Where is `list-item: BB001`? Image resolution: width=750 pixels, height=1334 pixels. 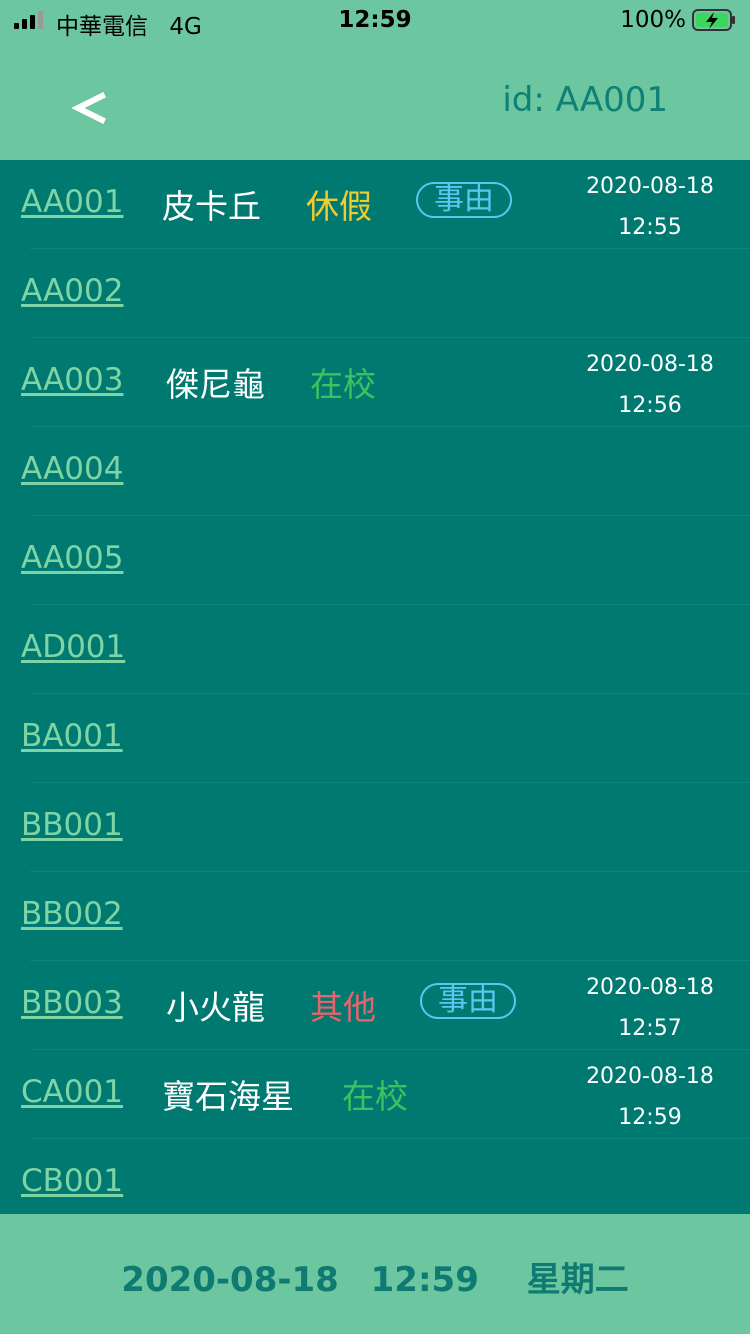 list-item: BB001 is located at coordinates (375, 827).